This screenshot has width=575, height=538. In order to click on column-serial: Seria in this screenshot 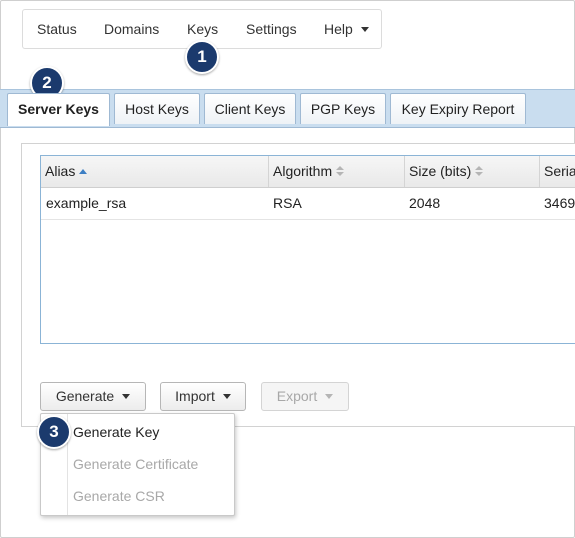, I will do `click(557, 171)`.